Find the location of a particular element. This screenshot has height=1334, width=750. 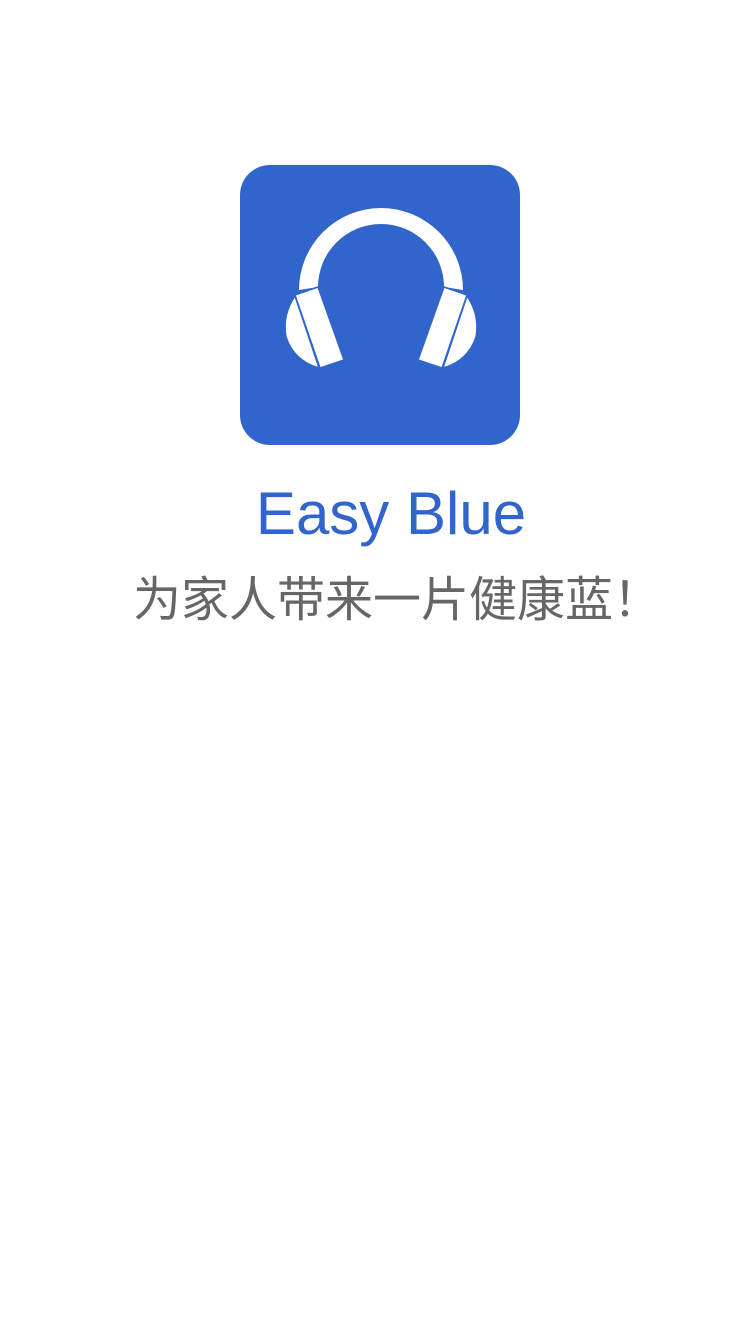

app-name: Easy Blue is located at coordinates (391, 513).